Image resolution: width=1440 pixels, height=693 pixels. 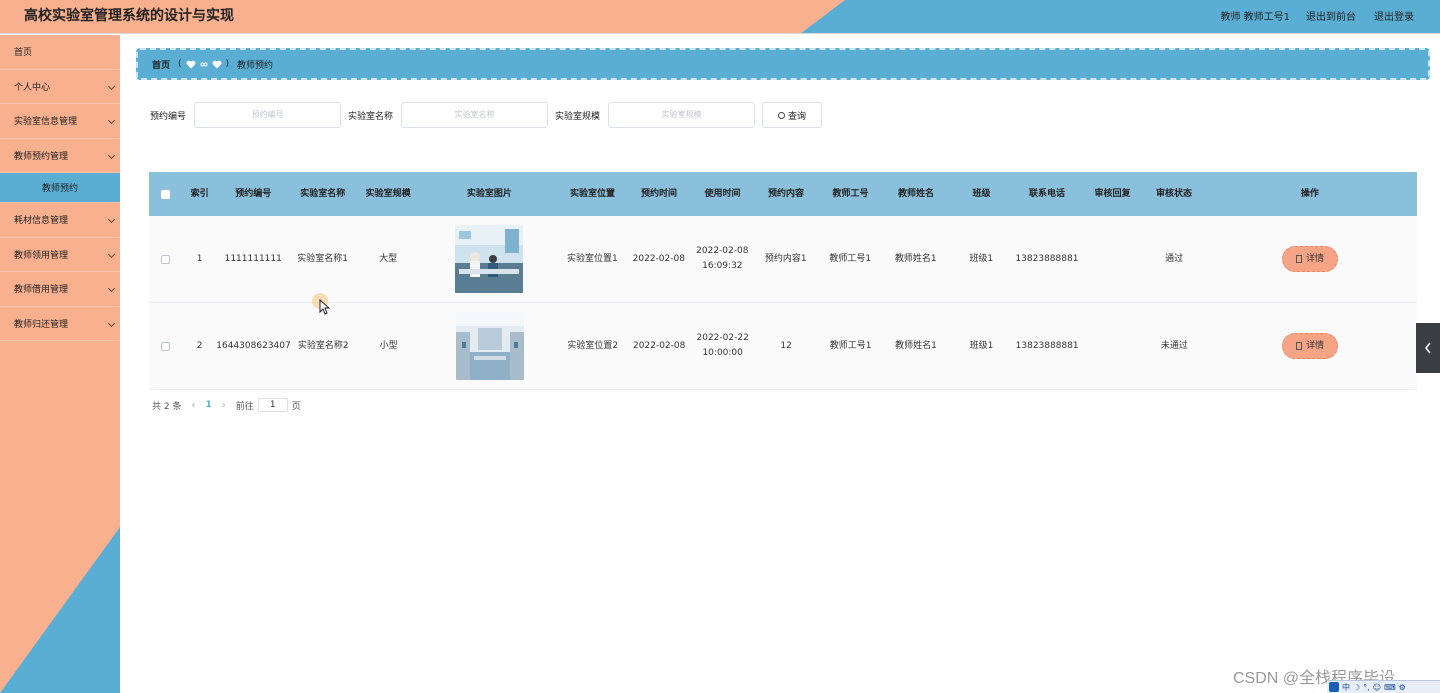 I want to click on page-number: 1, so click(x=208, y=405).